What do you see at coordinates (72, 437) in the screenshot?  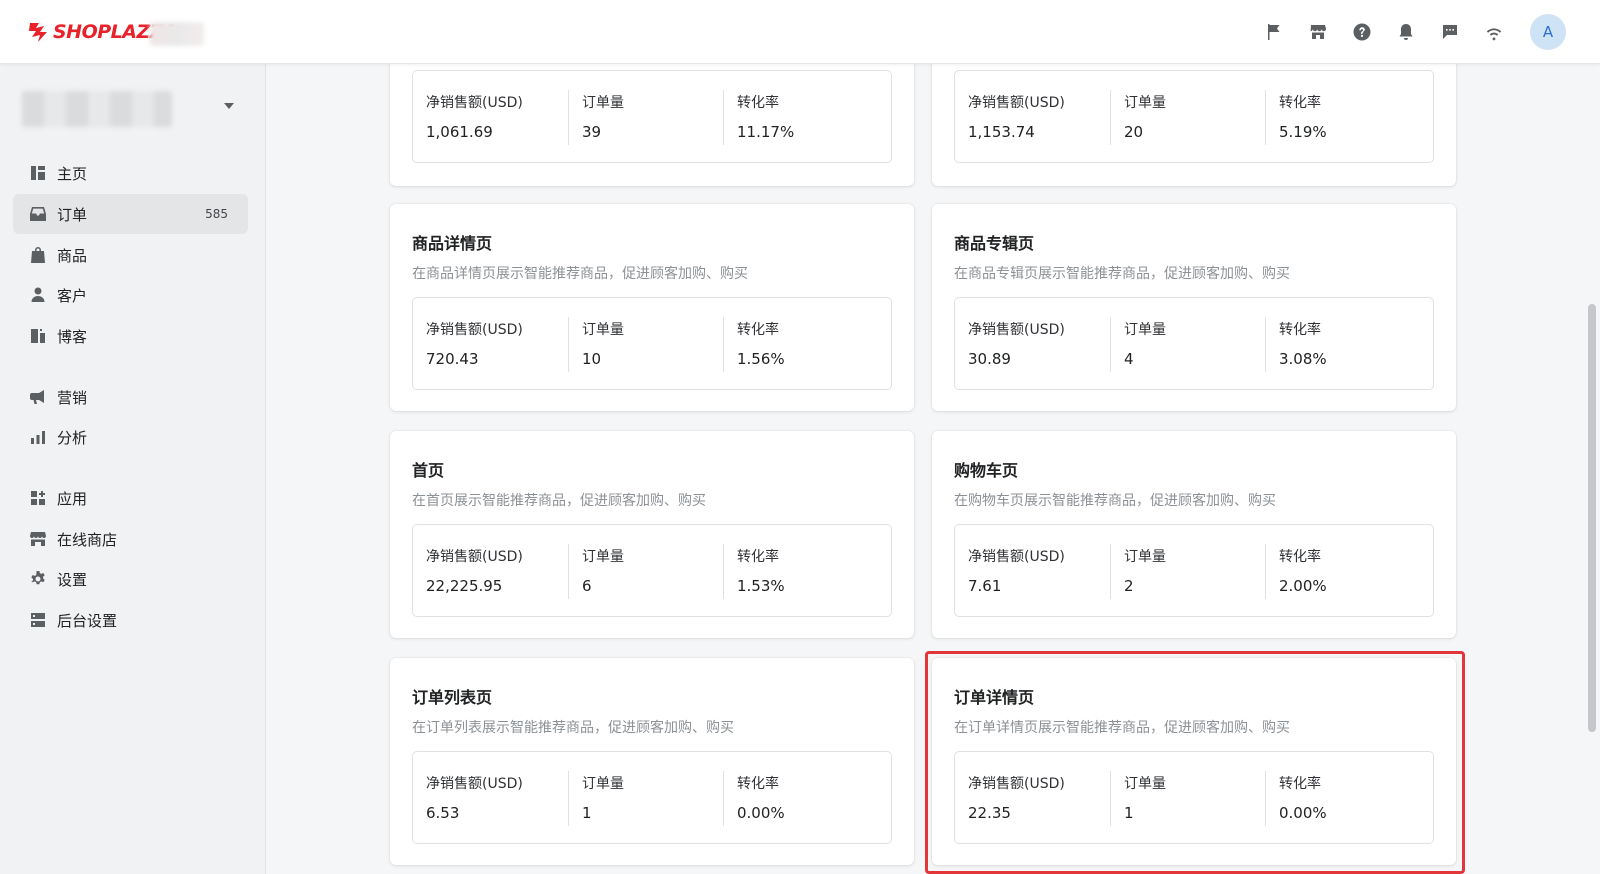 I see `sidebar-item-label: 分析` at bounding box center [72, 437].